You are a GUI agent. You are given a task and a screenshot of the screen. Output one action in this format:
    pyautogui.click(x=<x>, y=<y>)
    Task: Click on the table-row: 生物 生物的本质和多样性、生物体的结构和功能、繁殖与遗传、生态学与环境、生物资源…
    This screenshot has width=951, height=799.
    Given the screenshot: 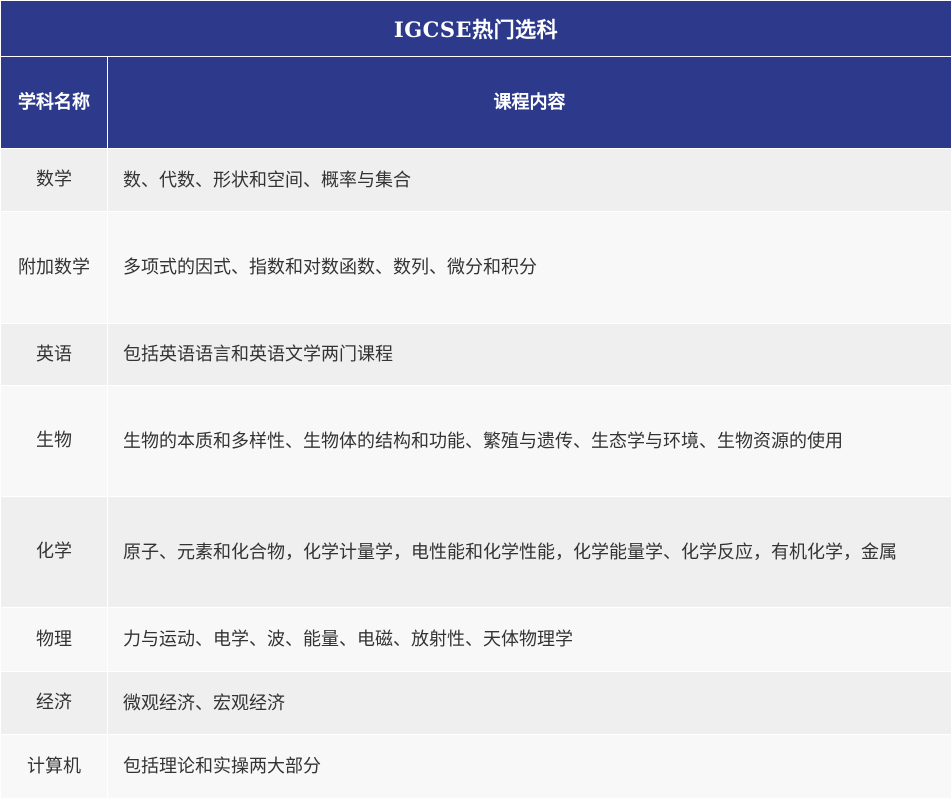 What is the action you would take?
    pyautogui.click(x=476, y=441)
    